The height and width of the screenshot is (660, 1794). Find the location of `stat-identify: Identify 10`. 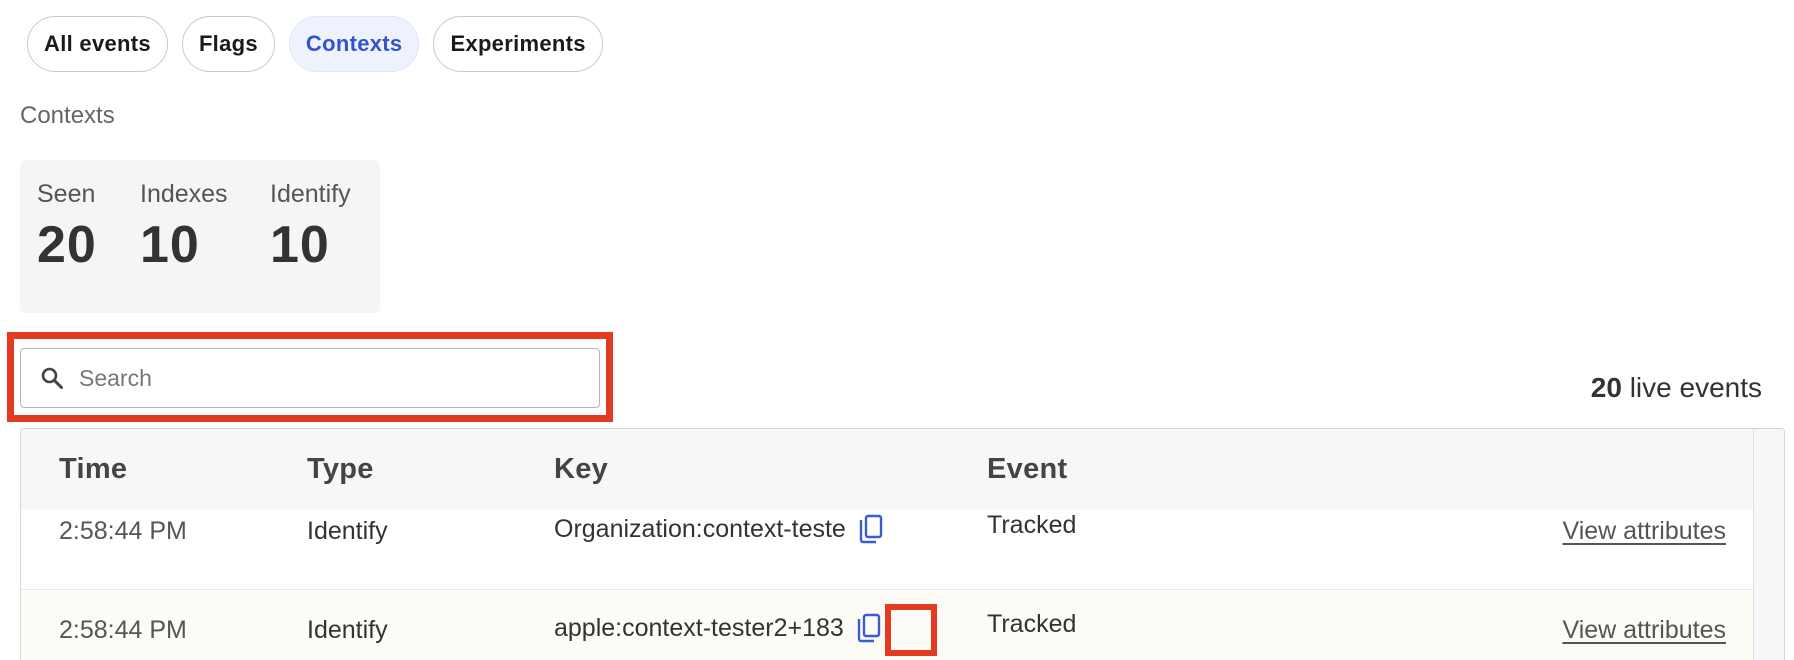

stat-identify: Identify 10 is located at coordinates (310, 227).